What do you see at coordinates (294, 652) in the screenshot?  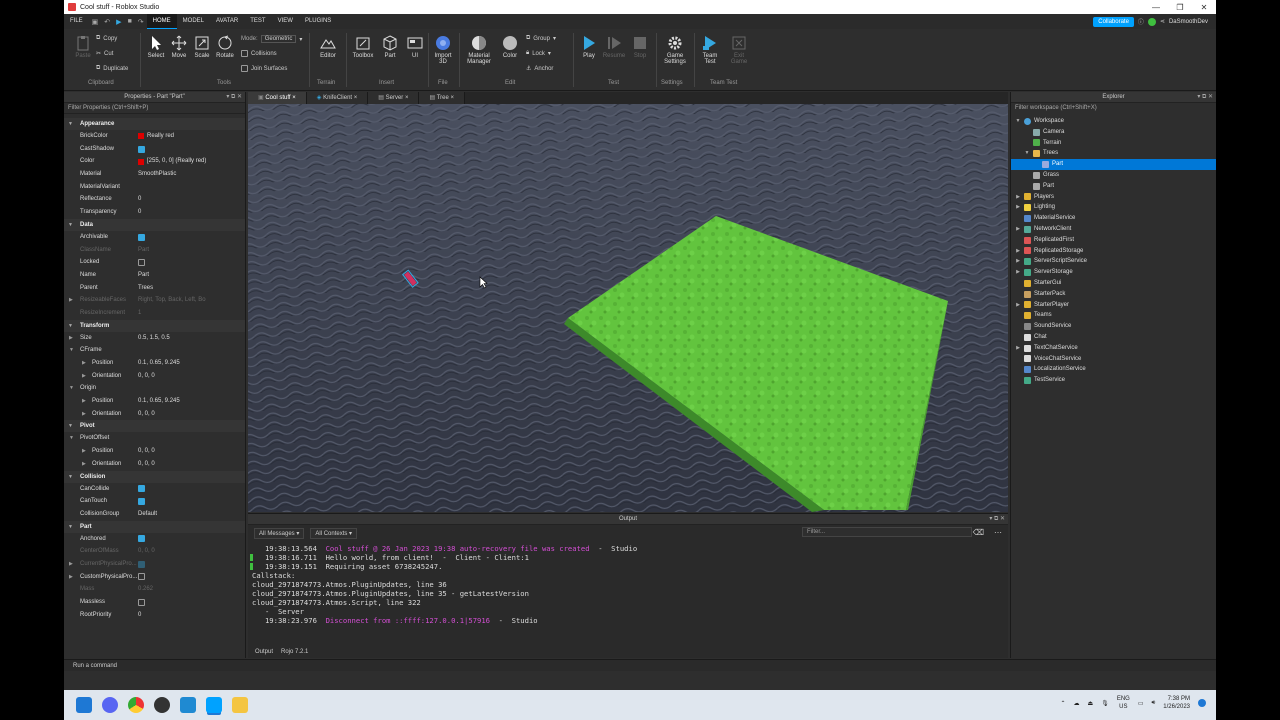 I see `tab-rojo: Rojo 7.2.1` at bounding box center [294, 652].